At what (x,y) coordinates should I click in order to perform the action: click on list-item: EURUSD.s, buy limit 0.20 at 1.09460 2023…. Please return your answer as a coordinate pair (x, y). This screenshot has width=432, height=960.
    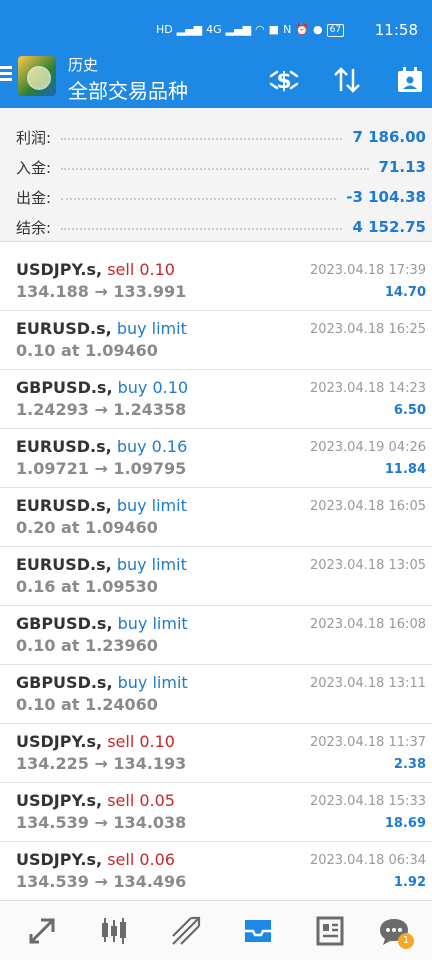
    Looking at the image, I should click on (216, 517).